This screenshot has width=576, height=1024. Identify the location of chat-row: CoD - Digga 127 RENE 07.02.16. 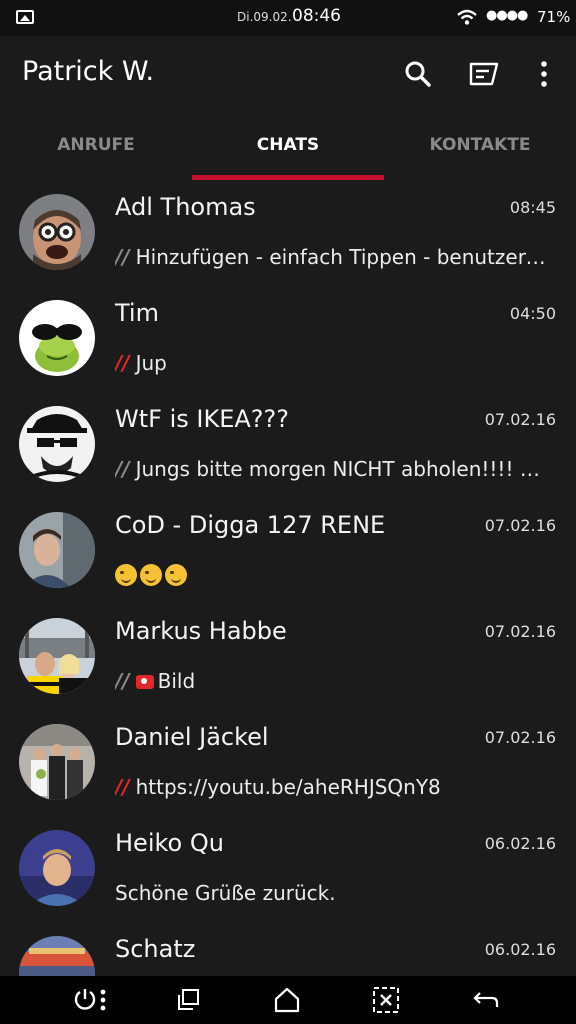
(288, 551).